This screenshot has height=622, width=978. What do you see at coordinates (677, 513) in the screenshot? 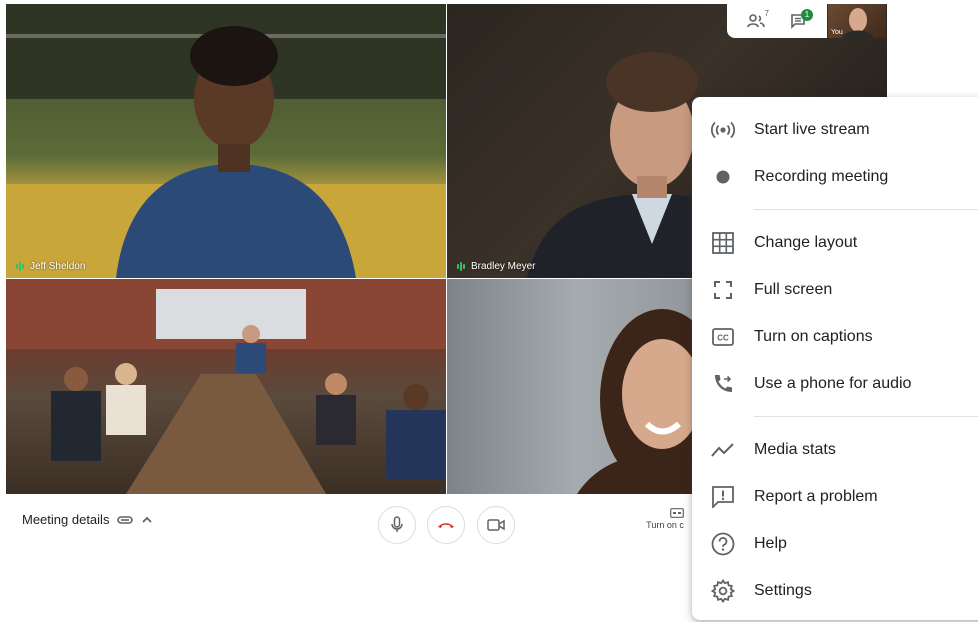
I see `captions-icon` at bounding box center [677, 513].